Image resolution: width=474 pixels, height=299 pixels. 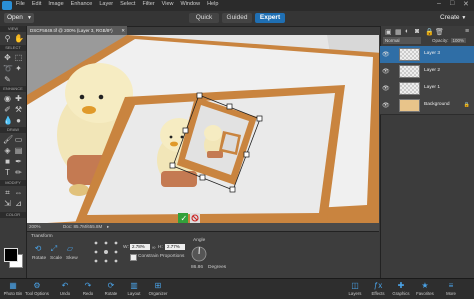 What do you see at coordinates (7, 38) in the screenshot?
I see `zoom-icon: ⚲` at bounding box center [7, 38].